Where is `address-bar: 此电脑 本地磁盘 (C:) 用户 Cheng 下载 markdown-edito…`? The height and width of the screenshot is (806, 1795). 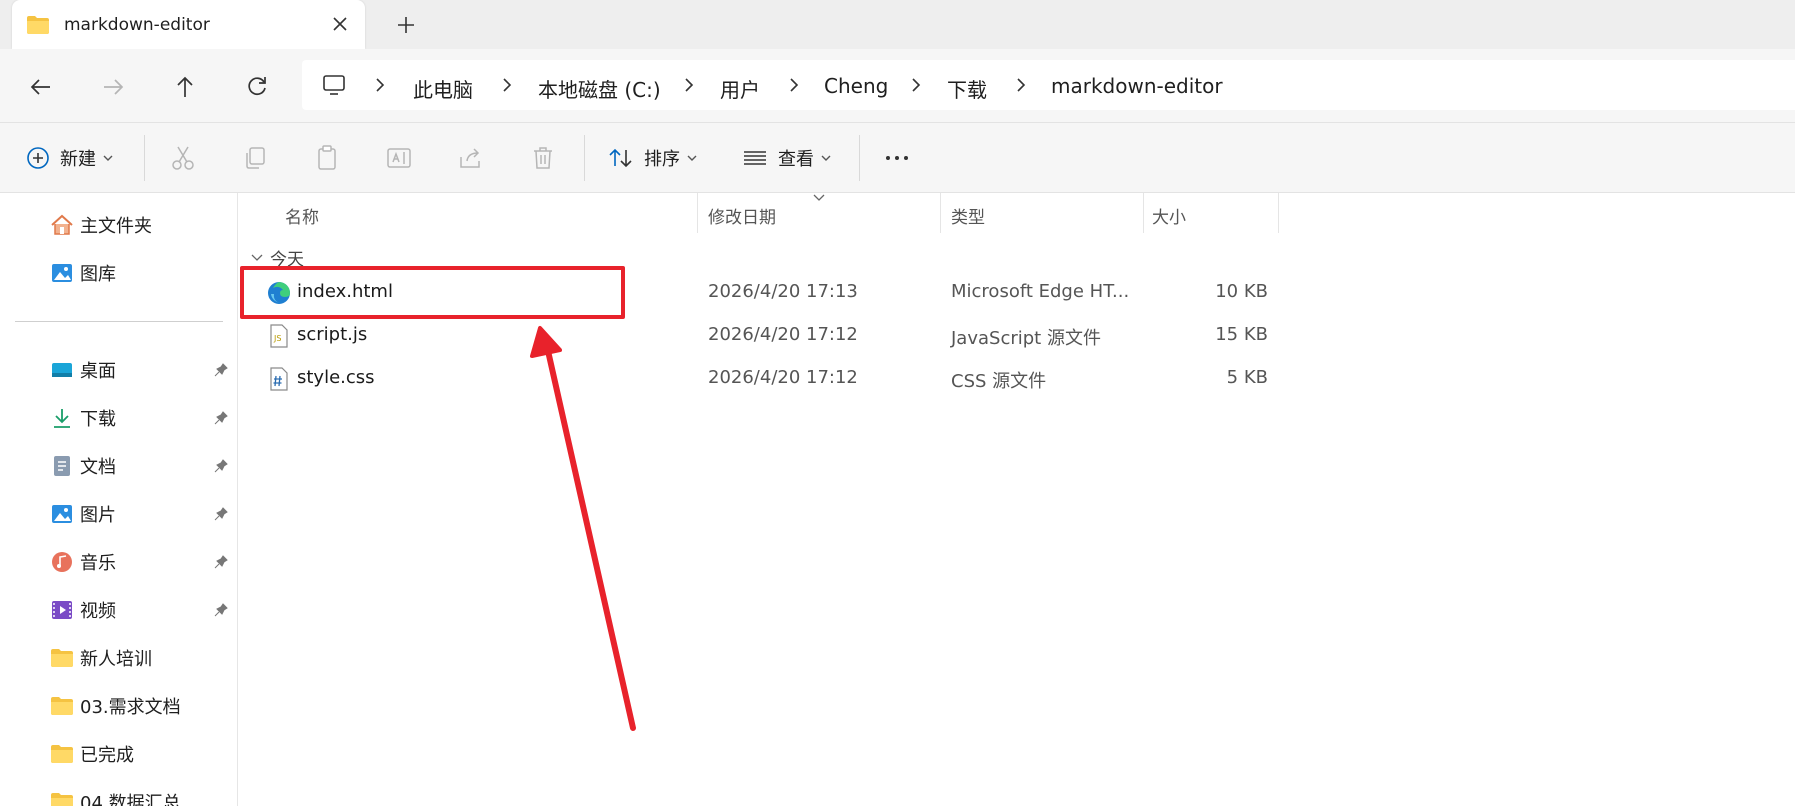 address-bar: 此电脑 本地磁盘 (C:) 用户 Cheng 下载 markdown-edito… is located at coordinates (1048, 85).